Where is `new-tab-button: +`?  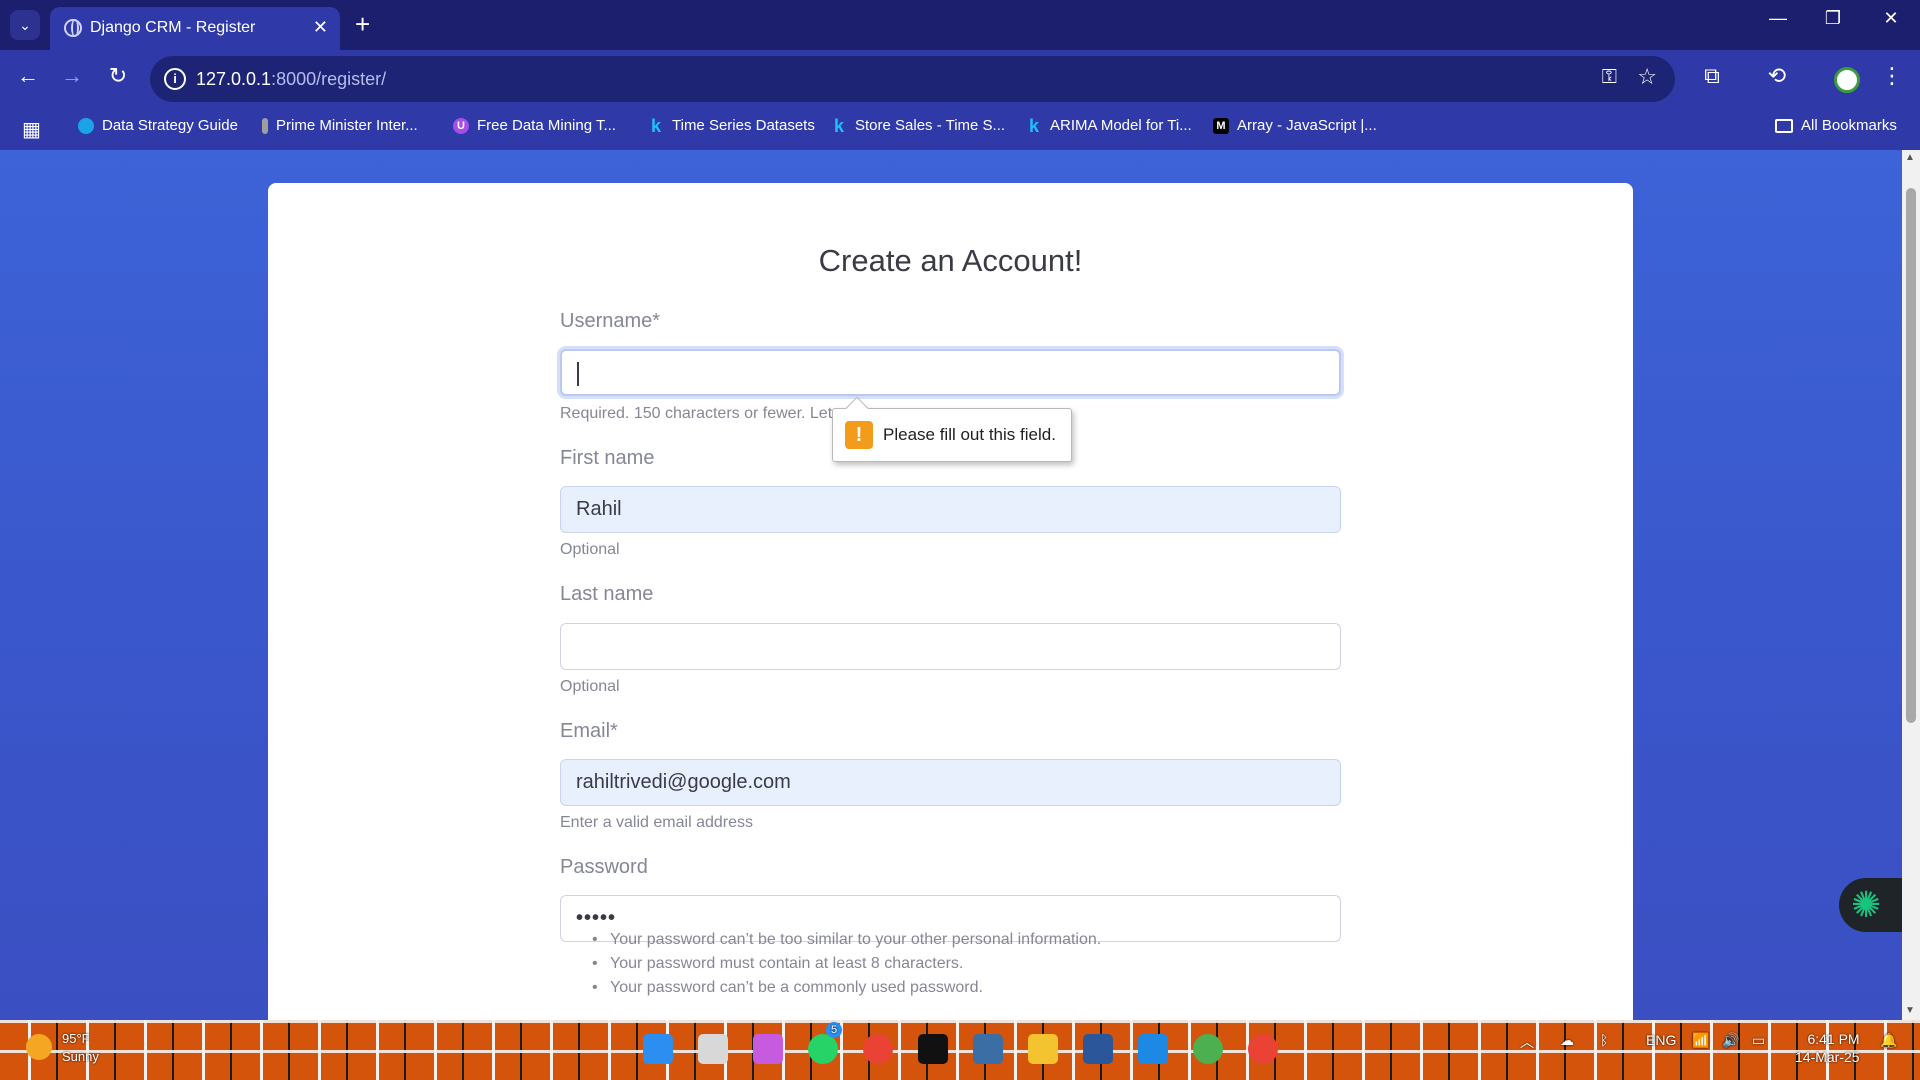
new-tab-button: + is located at coordinates (362, 24).